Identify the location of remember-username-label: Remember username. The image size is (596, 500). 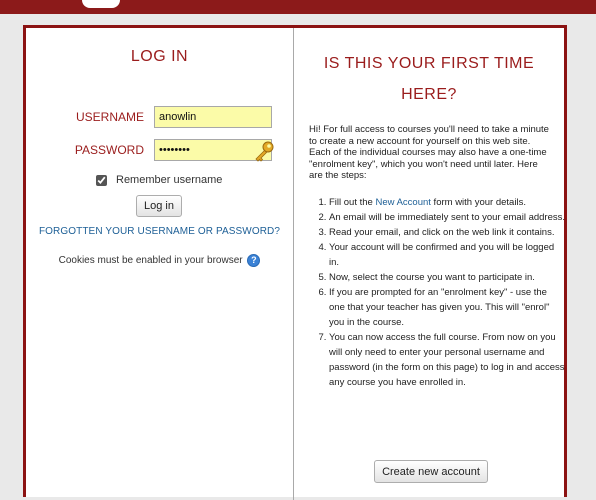
(169, 180).